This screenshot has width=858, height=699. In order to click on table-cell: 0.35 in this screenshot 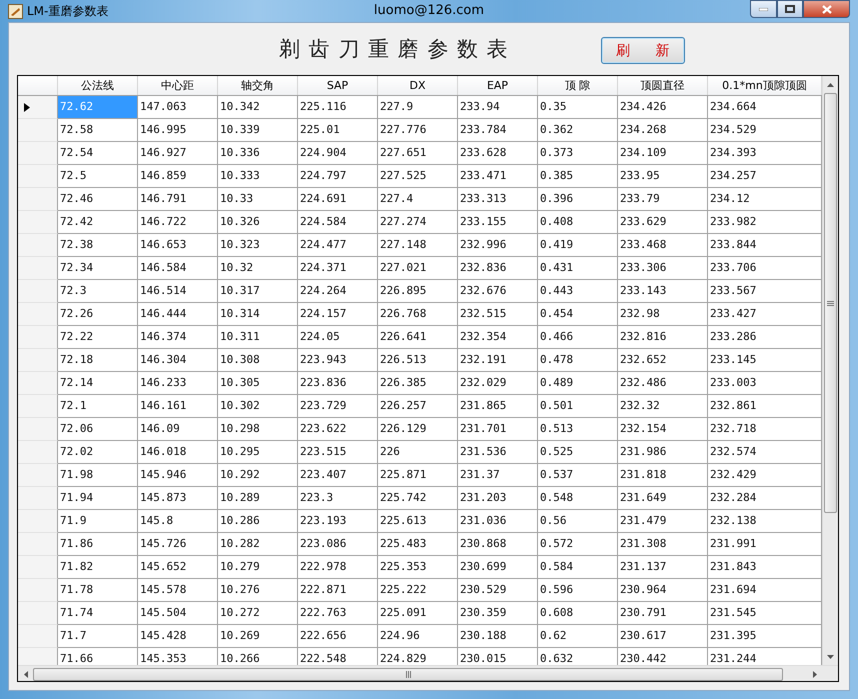, I will do `click(578, 107)`.